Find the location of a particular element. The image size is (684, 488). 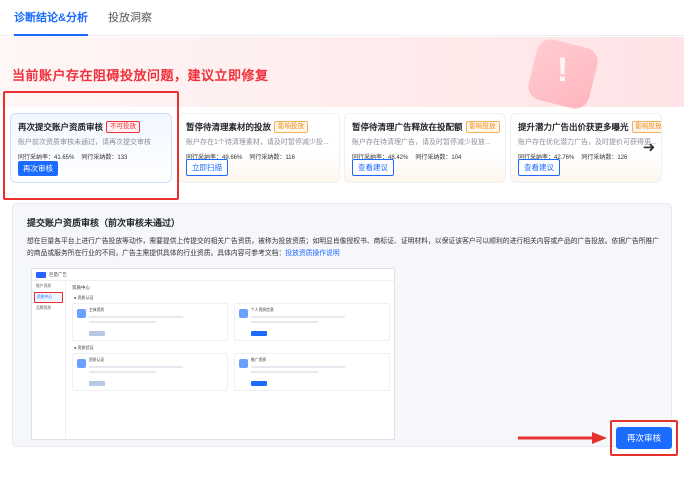

tab-diagnosis: 诊断结论&分析 is located at coordinates (56, 22).